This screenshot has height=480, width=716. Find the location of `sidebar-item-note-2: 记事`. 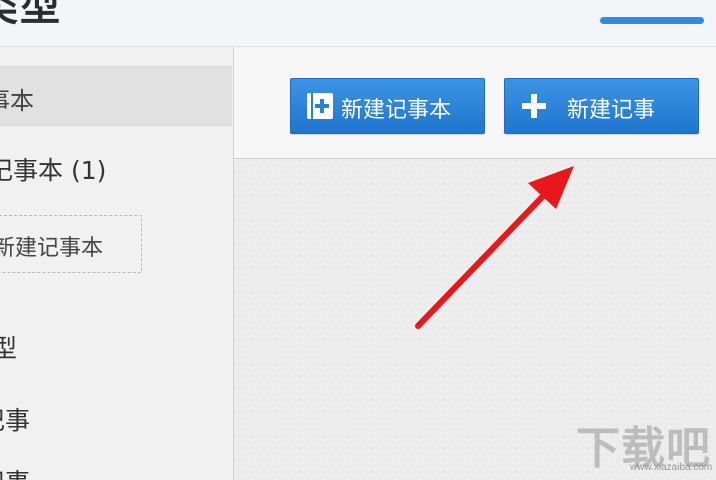

sidebar-item-note-2: 记事 is located at coordinates (15, 471).